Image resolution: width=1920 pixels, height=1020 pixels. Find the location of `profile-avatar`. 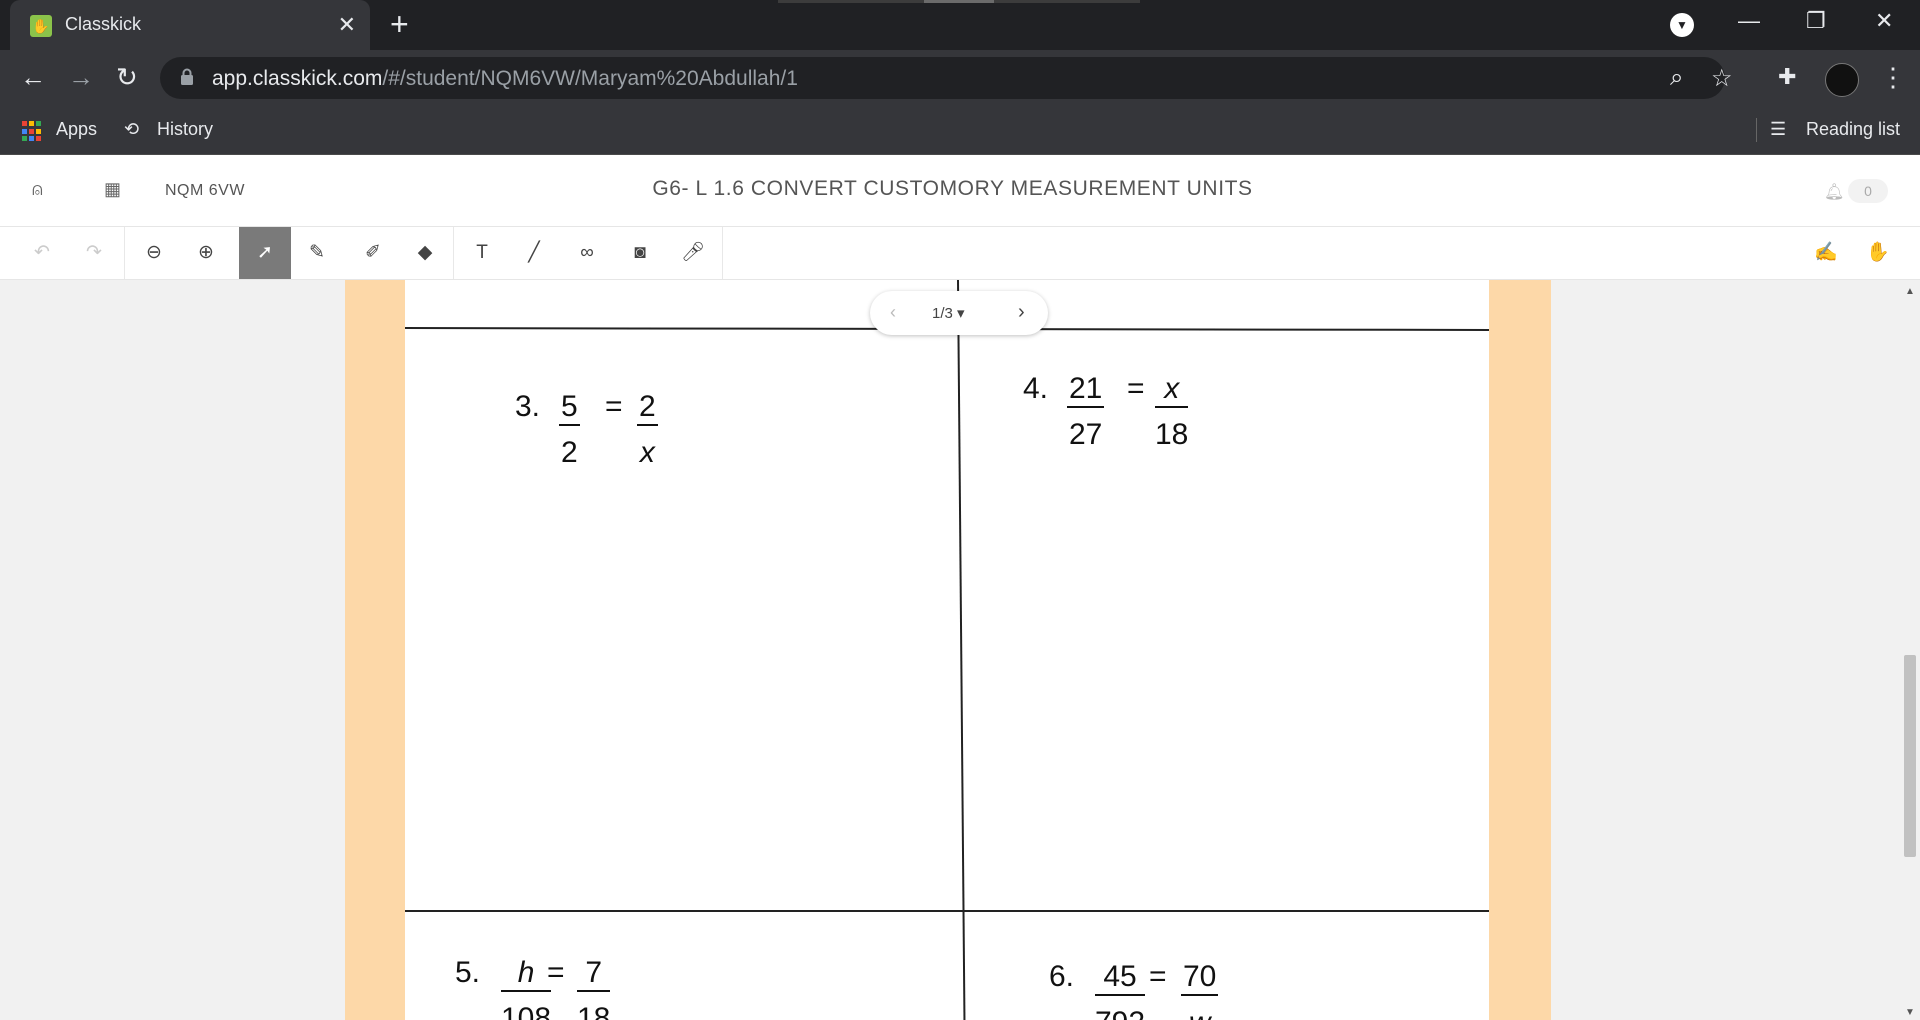

profile-avatar is located at coordinates (1842, 80).